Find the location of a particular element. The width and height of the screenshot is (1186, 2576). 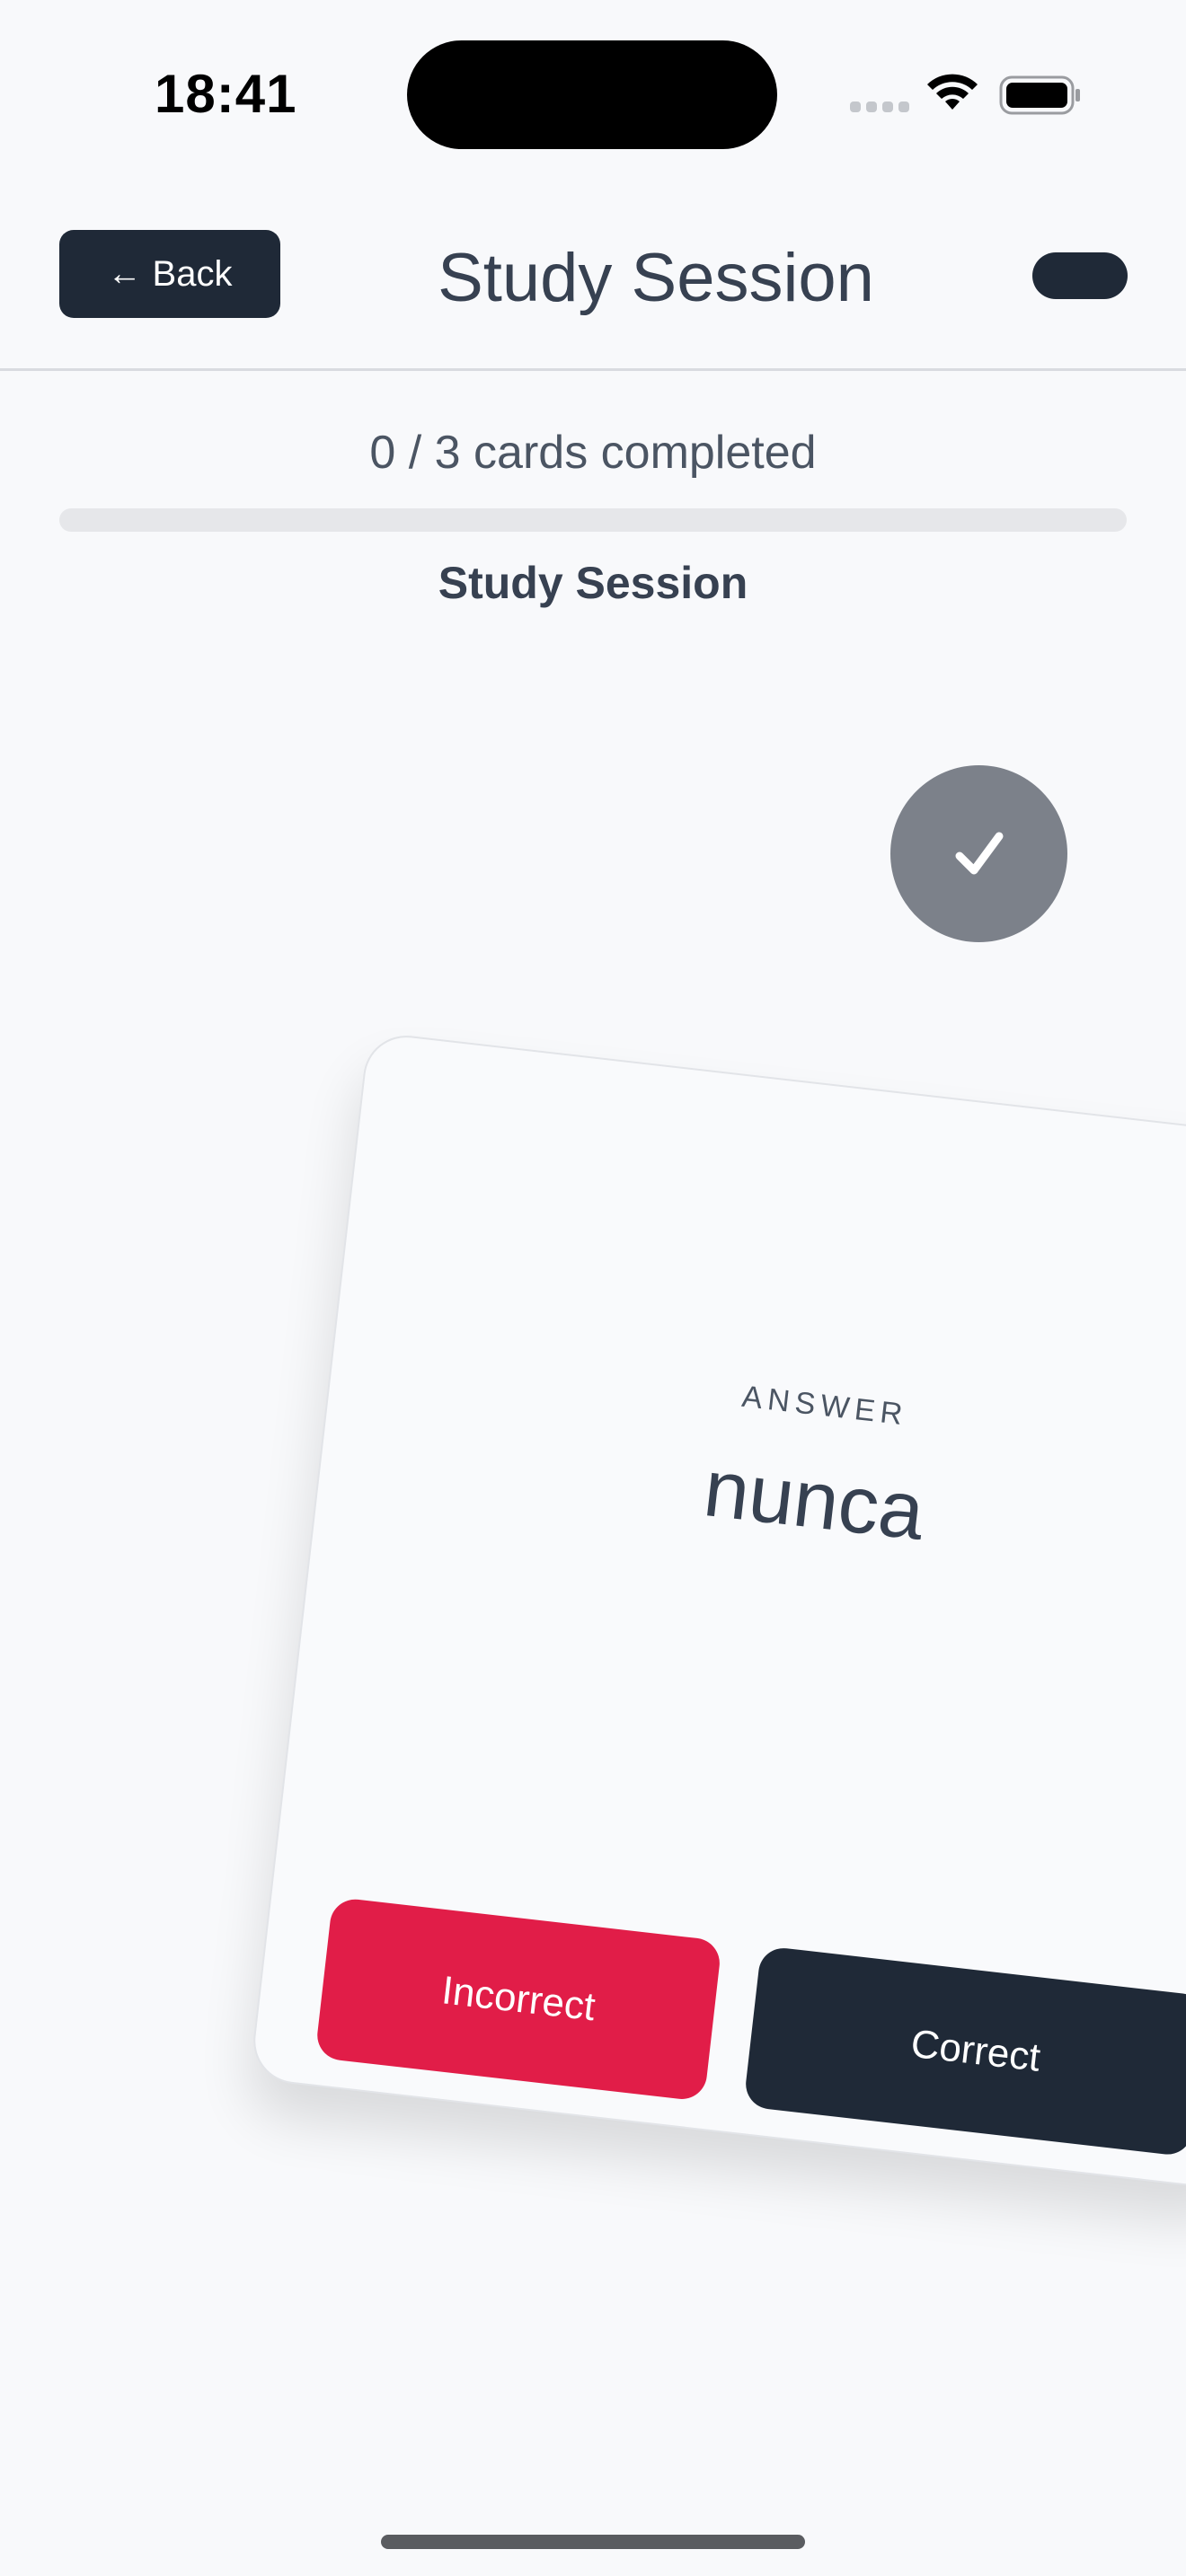

incorrect-button: Incorrect is located at coordinates (518, 1999).